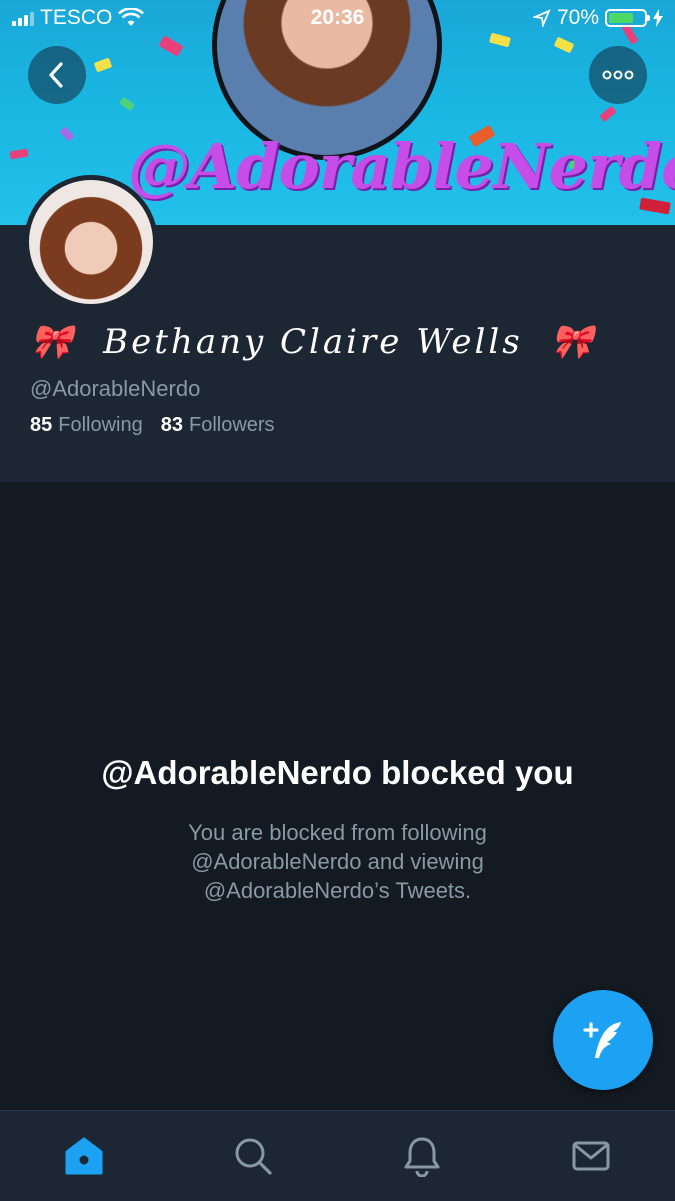  I want to click on banner-handle-text: @AdorableNerdo, so click(401, 166).